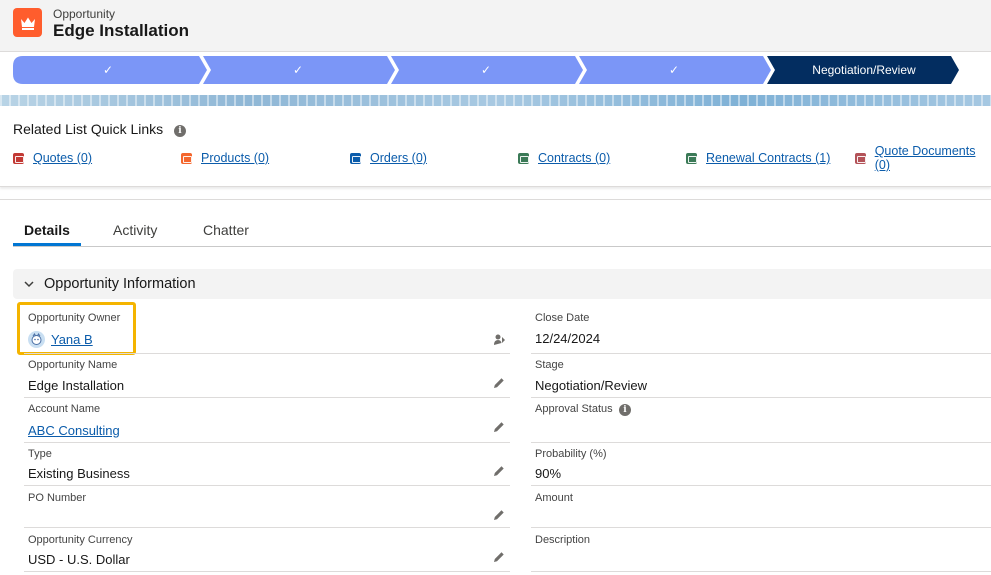 The height and width of the screenshot is (575, 991). What do you see at coordinates (574, 158) in the screenshot?
I see `quick-link-contracts-label: Contracts (0)` at bounding box center [574, 158].